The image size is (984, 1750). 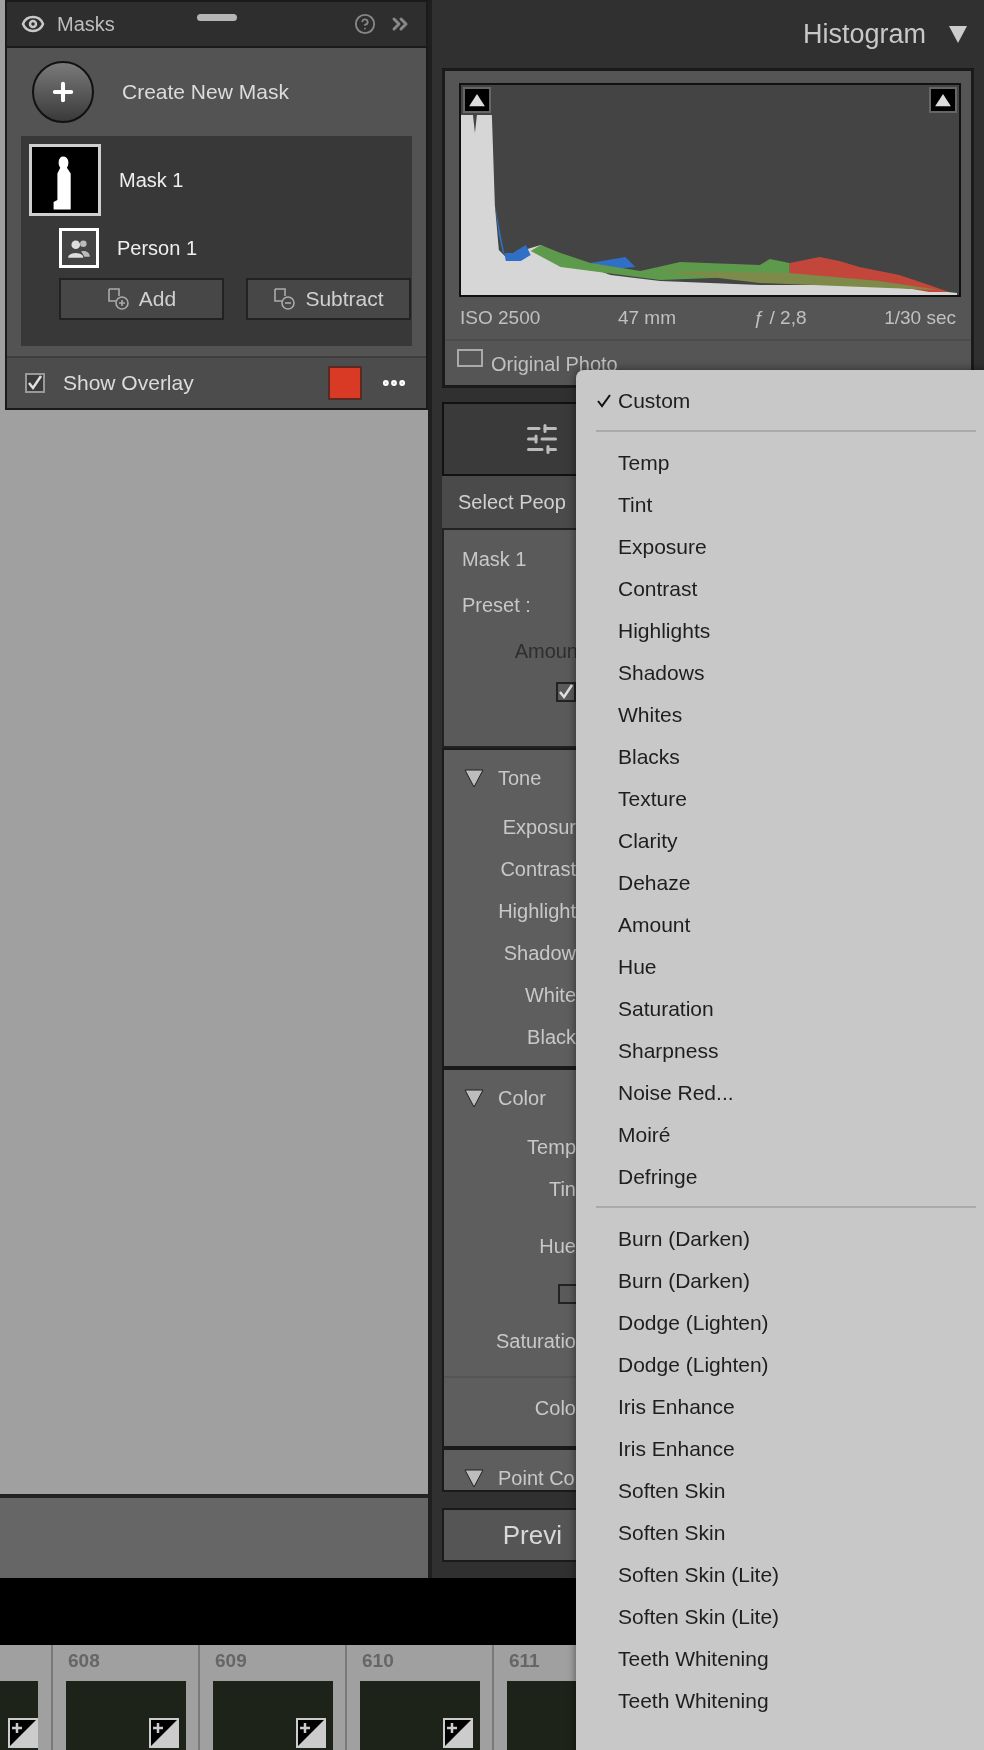 What do you see at coordinates (786, 925) in the screenshot?
I see `menu-item: Amount` at bounding box center [786, 925].